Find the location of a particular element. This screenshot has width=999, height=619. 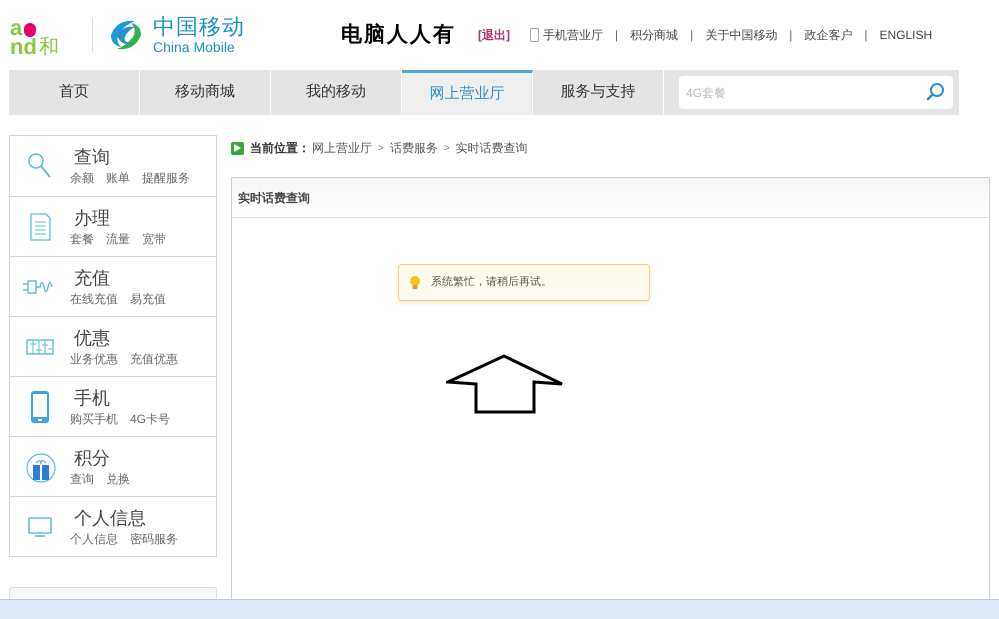

sidebar-item: 查询 余额 账单 提醒服务 is located at coordinates (113, 166).